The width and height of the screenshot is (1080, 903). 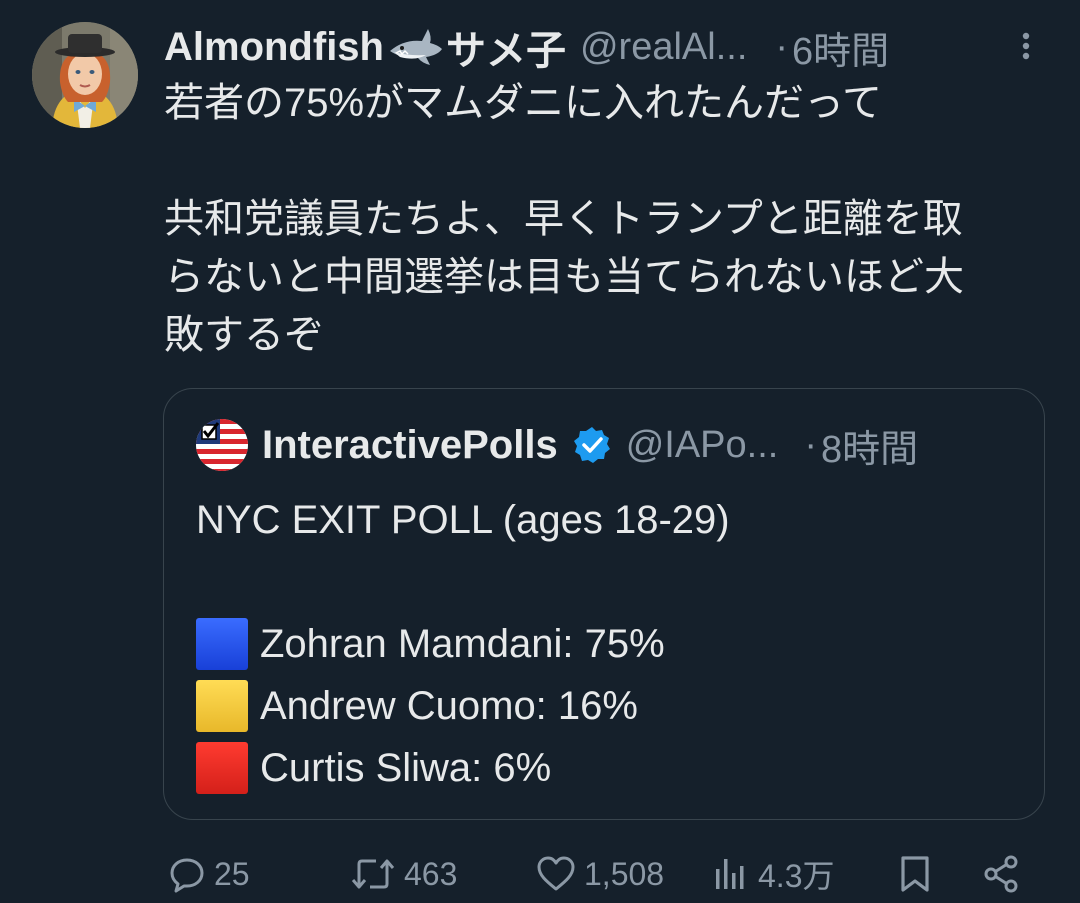 I want to click on share-icon, so click(x=1001, y=874).